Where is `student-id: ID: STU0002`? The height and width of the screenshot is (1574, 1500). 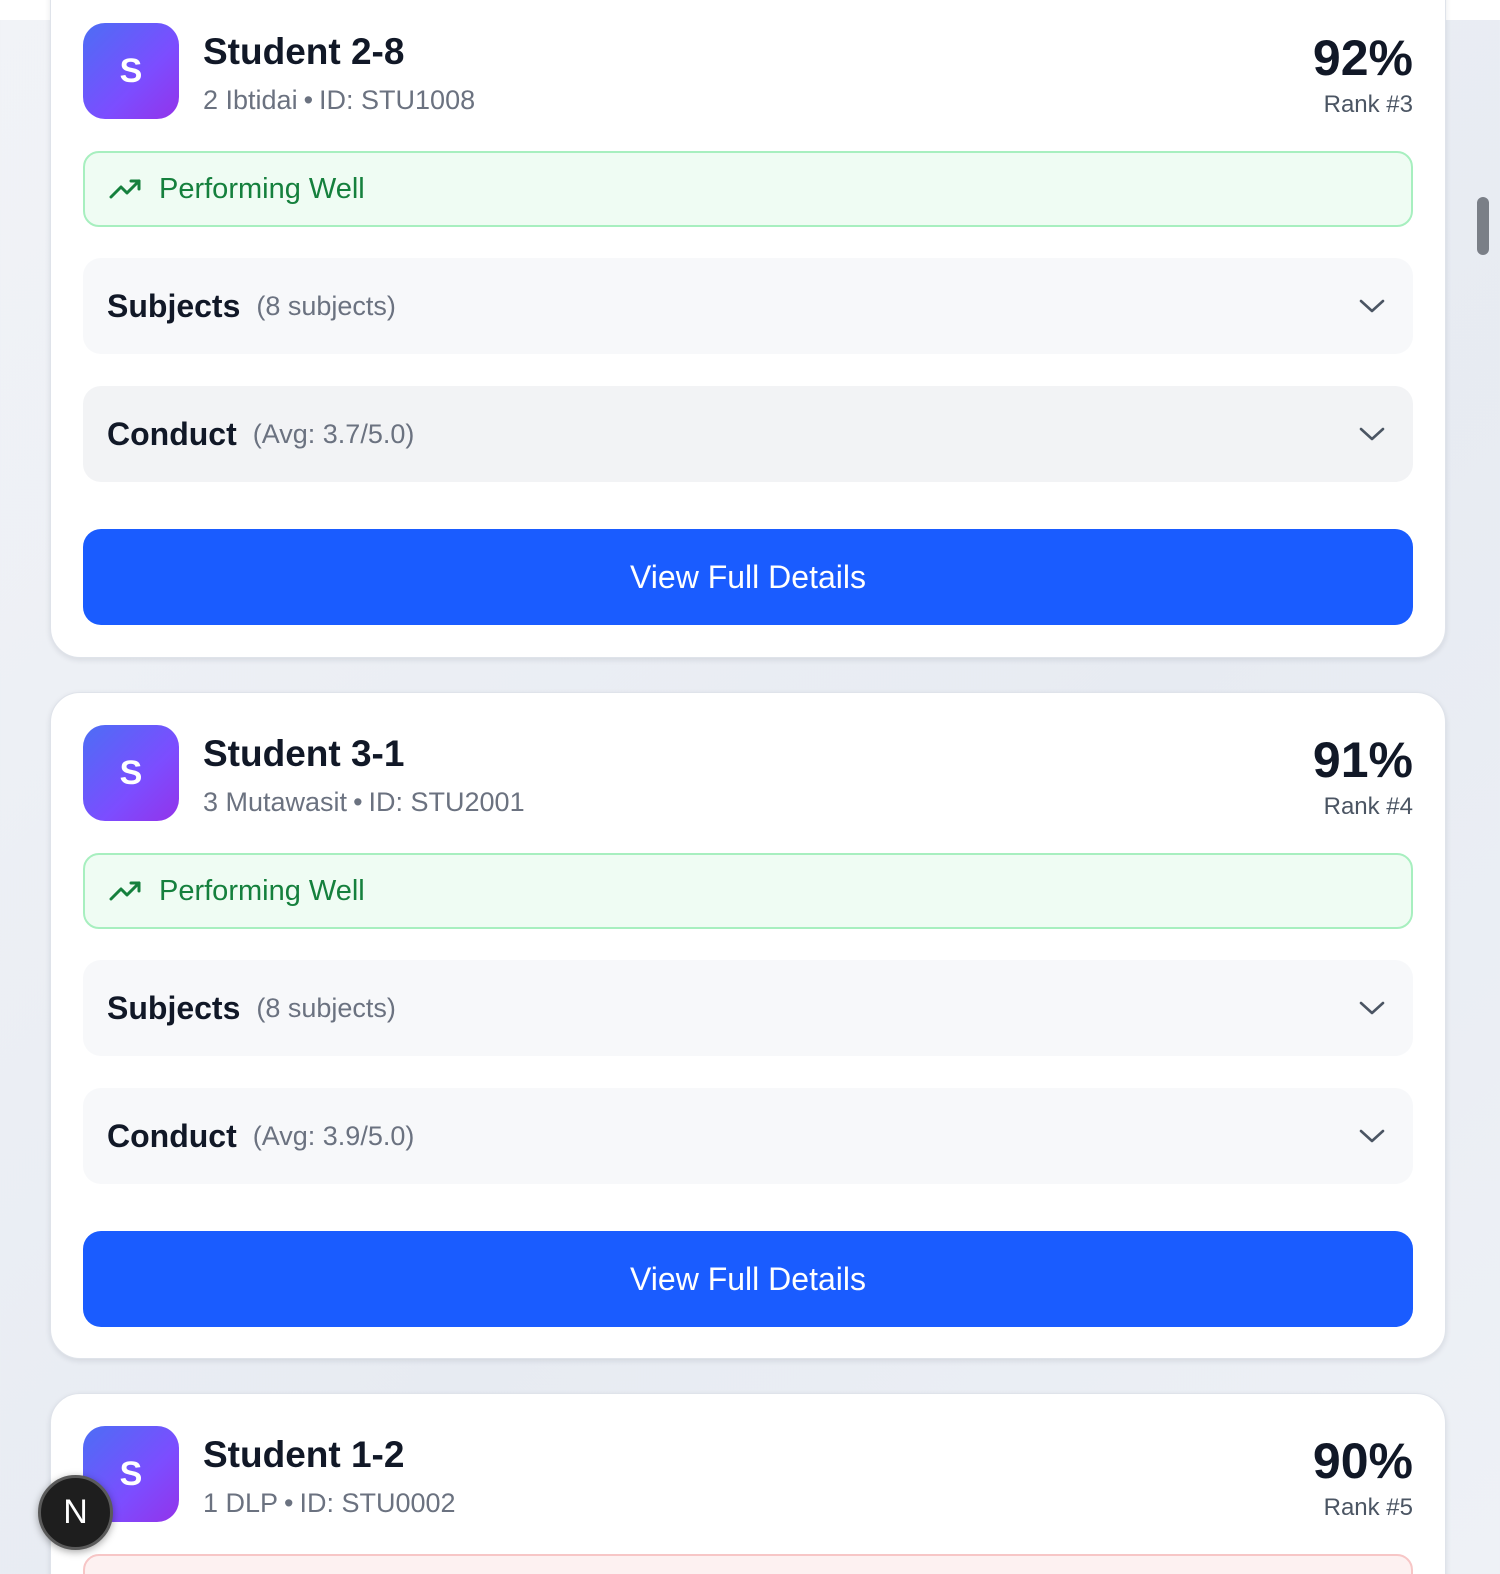 student-id: ID: STU0002 is located at coordinates (377, 1503).